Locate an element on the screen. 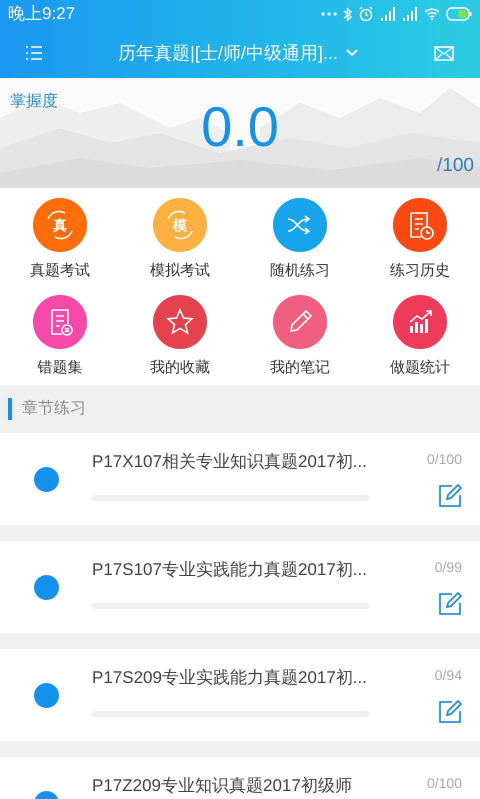 The height and width of the screenshot is (799, 480). feature-label: 真题考试 is located at coordinates (60, 271).